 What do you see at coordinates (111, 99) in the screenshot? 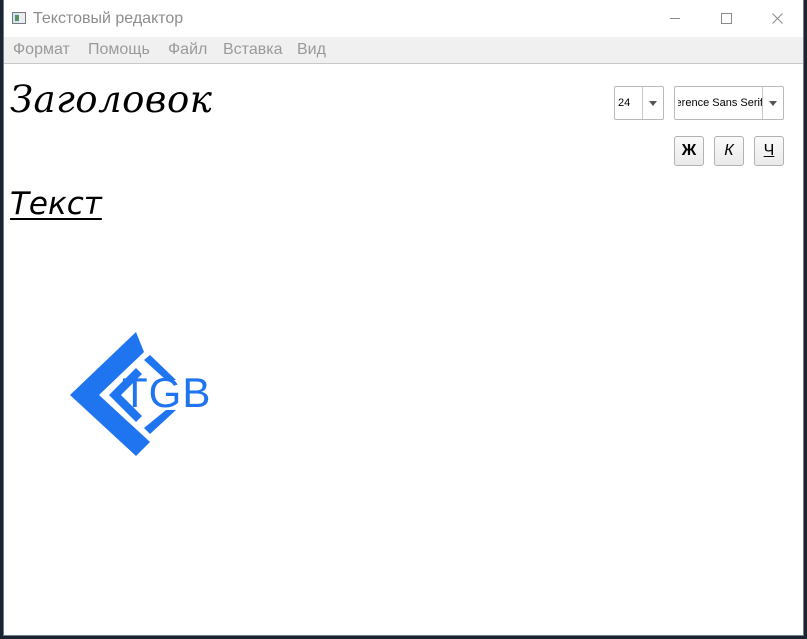
I see `document-heading: Заголовок` at bounding box center [111, 99].